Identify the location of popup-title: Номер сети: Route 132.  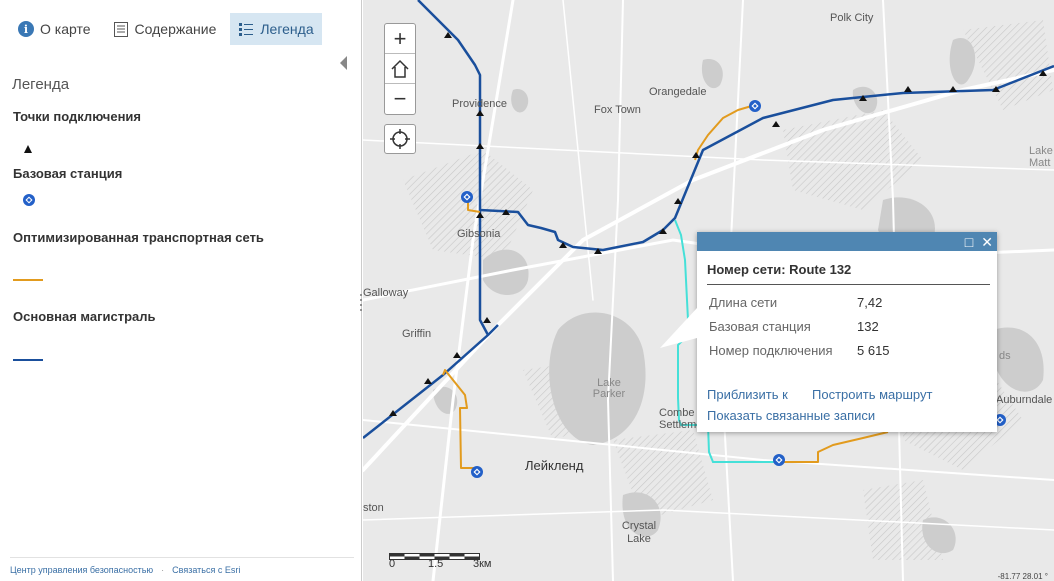
(779, 269).